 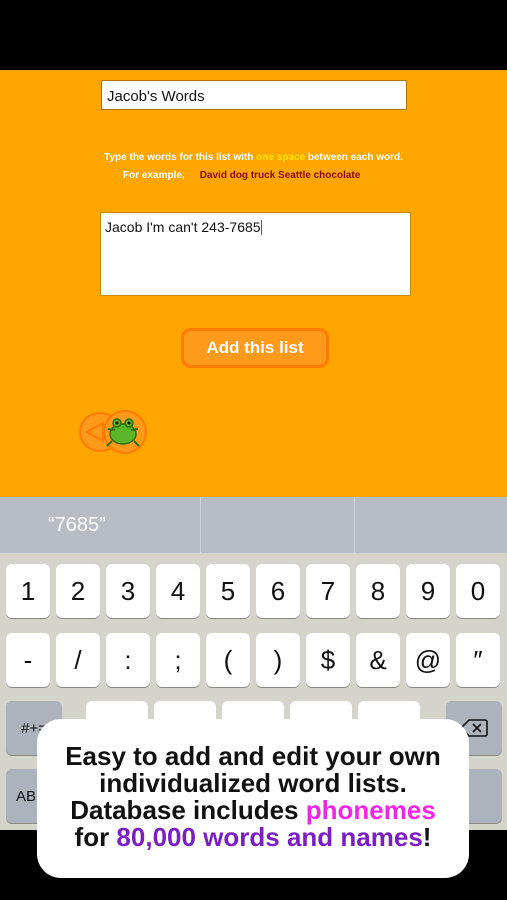 I want to click on keyboard-suggestion-bar: “7685”, so click(x=253, y=525).